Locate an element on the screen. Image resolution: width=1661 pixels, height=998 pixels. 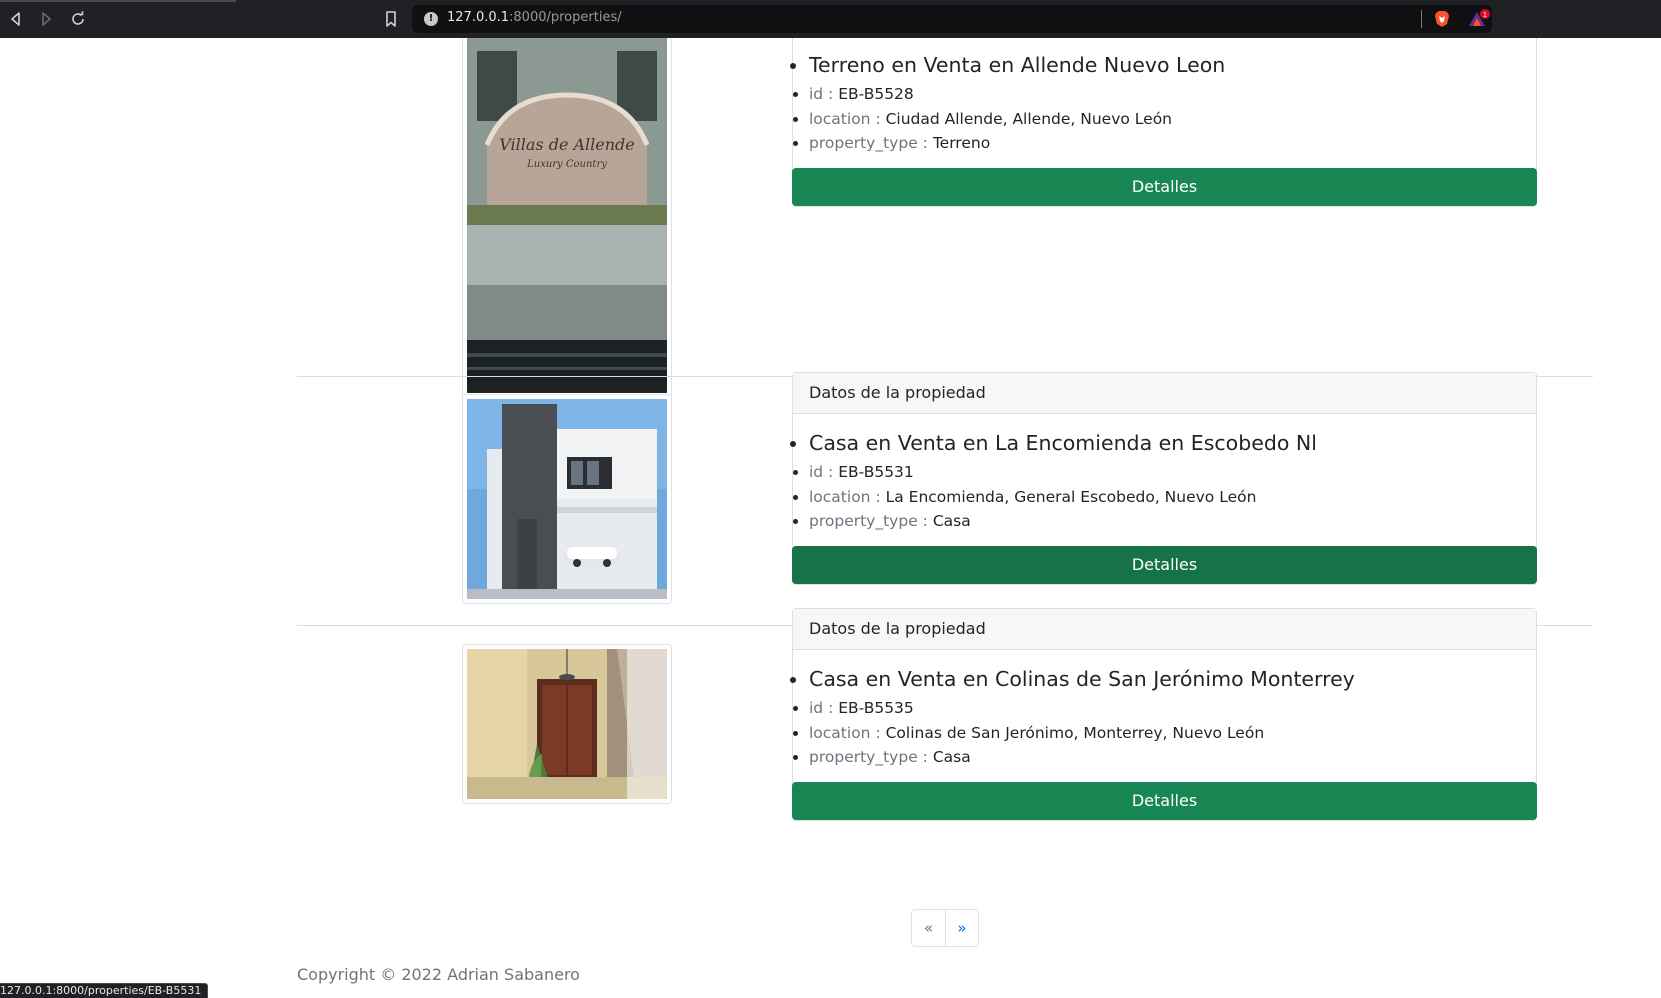
property-image-1: Villas de Allende Luxury Country is located at coordinates (567, 218).